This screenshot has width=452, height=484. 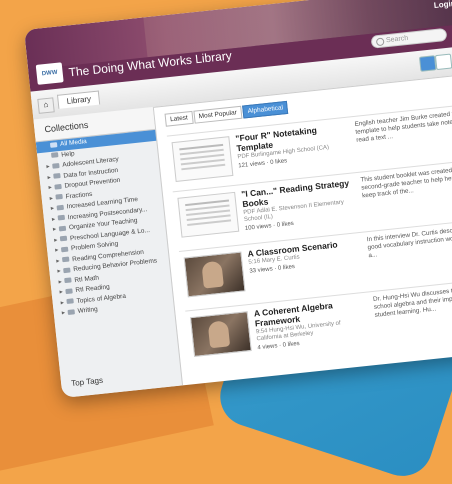 What do you see at coordinates (87, 279) in the screenshot?
I see `sidebar-item-label: RtI Math` at bounding box center [87, 279].